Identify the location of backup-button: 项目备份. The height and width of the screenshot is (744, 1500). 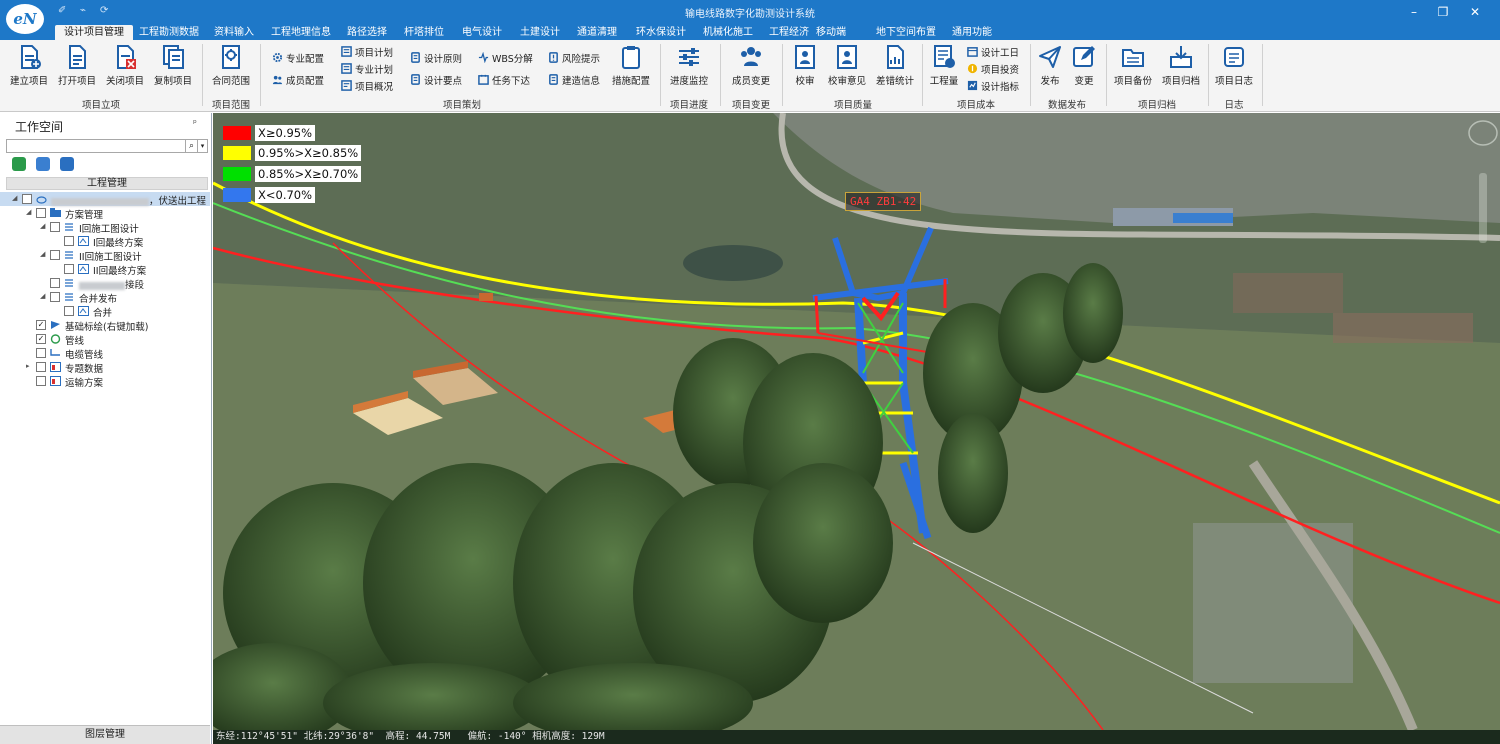
(1133, 65).